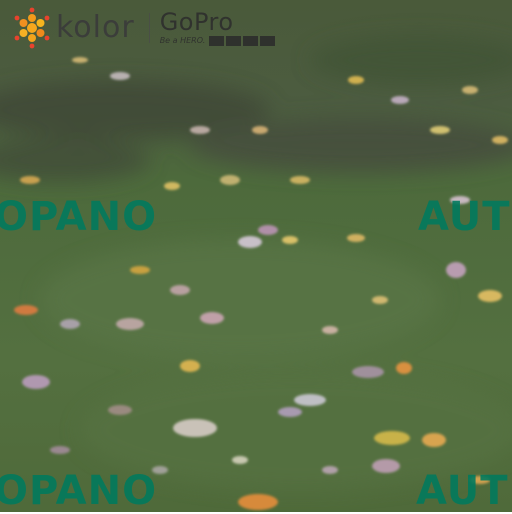 The image size is (512, 514). What do you see at coordinates (79, 217) in the screenshot?
I see `watermark-left-top: OPANO` at bounding box center [79, 217].